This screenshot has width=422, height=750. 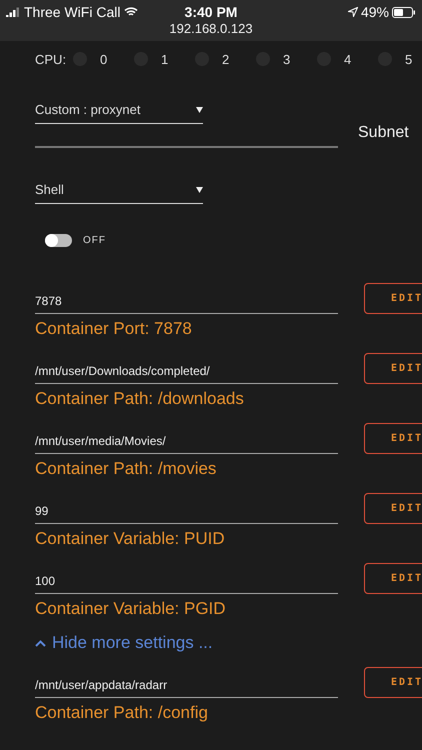 What do you see at coordinates (211, 28) in the screenshot?
I see `page-url: 192.168.0.123` at bounding box center [211, 28].